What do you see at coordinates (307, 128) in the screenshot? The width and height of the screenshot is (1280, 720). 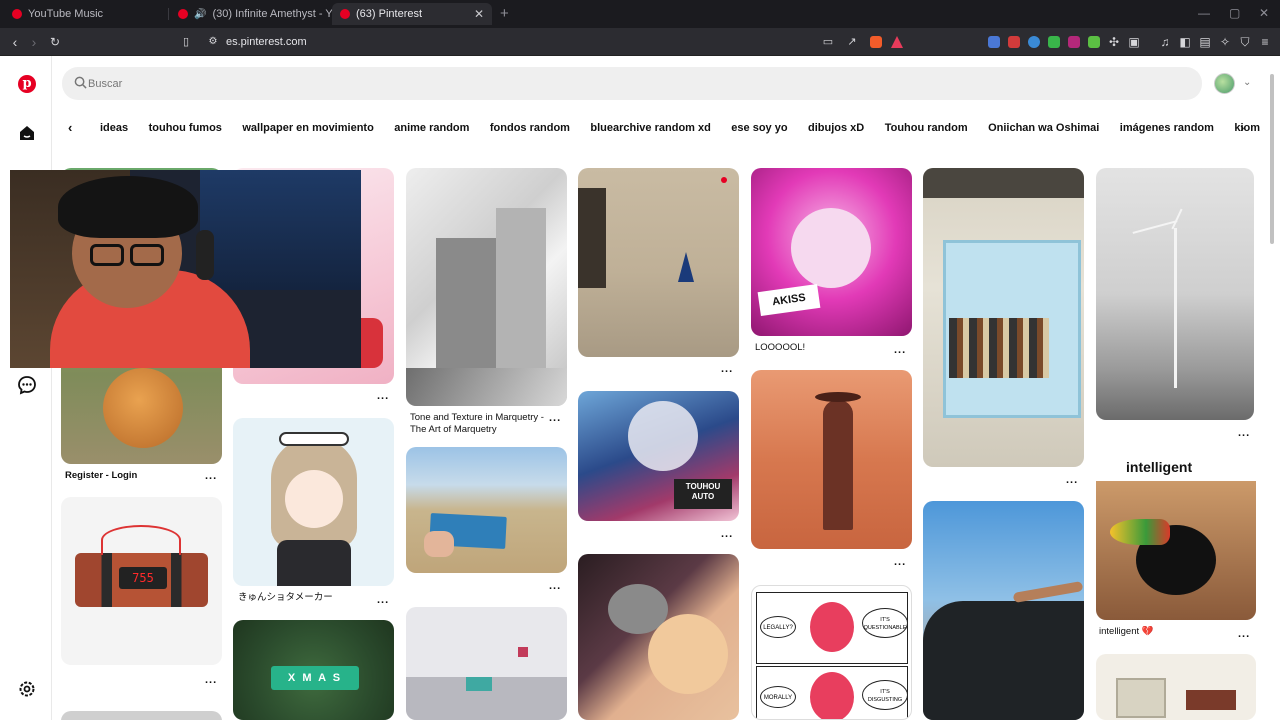 I see `topic-chip: wallpaper en movimiento` at bounding box center [307, 128].